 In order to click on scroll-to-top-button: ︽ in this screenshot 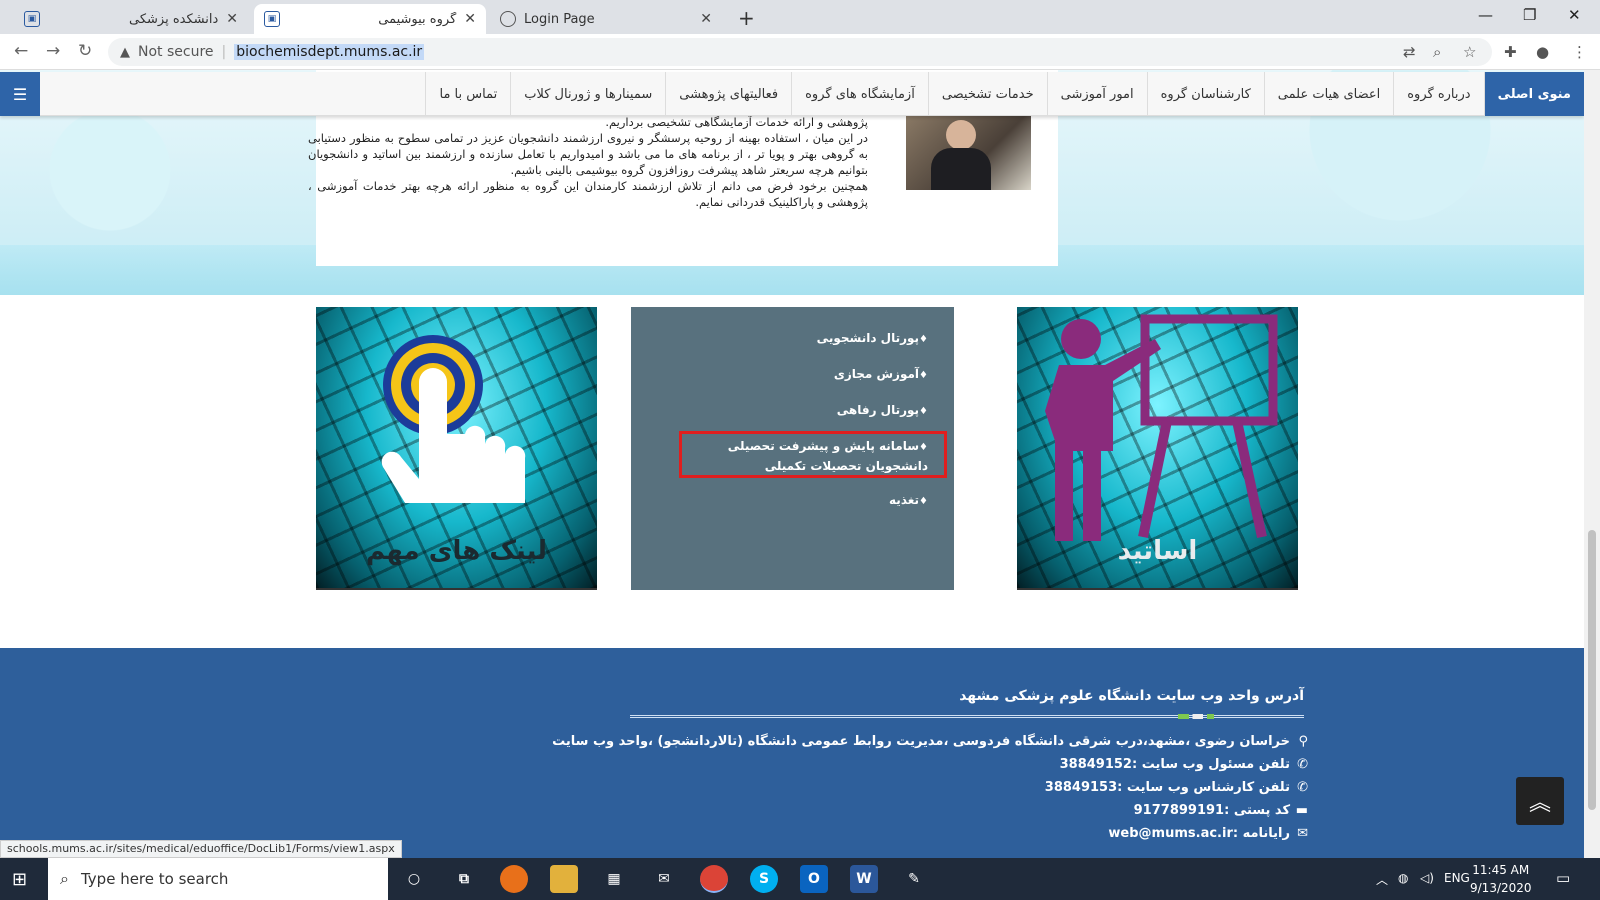, I will do `click(1540, 801)`.